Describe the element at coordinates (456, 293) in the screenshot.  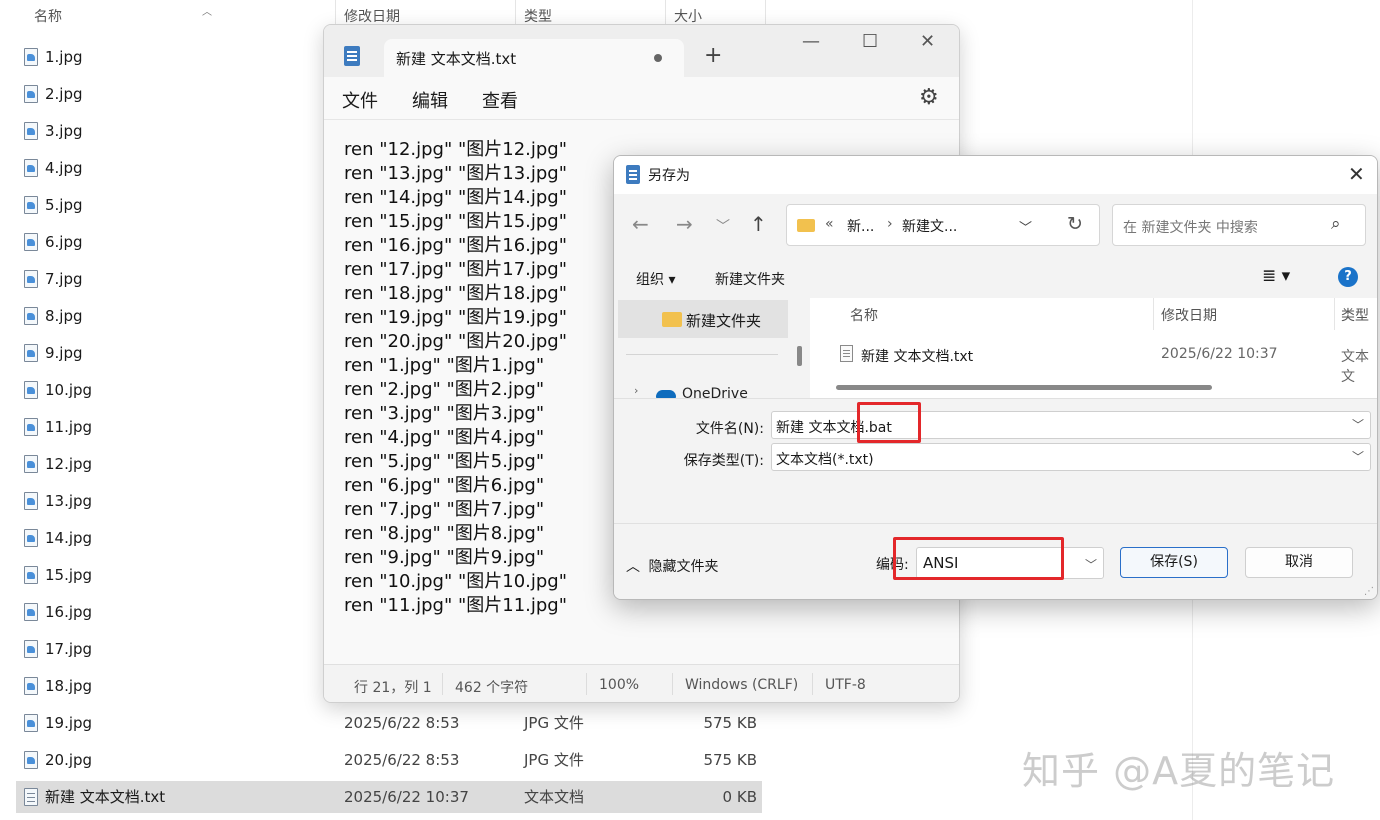
I see `text-line: ren "18.jpg" "图片18.jpg"` at that location.